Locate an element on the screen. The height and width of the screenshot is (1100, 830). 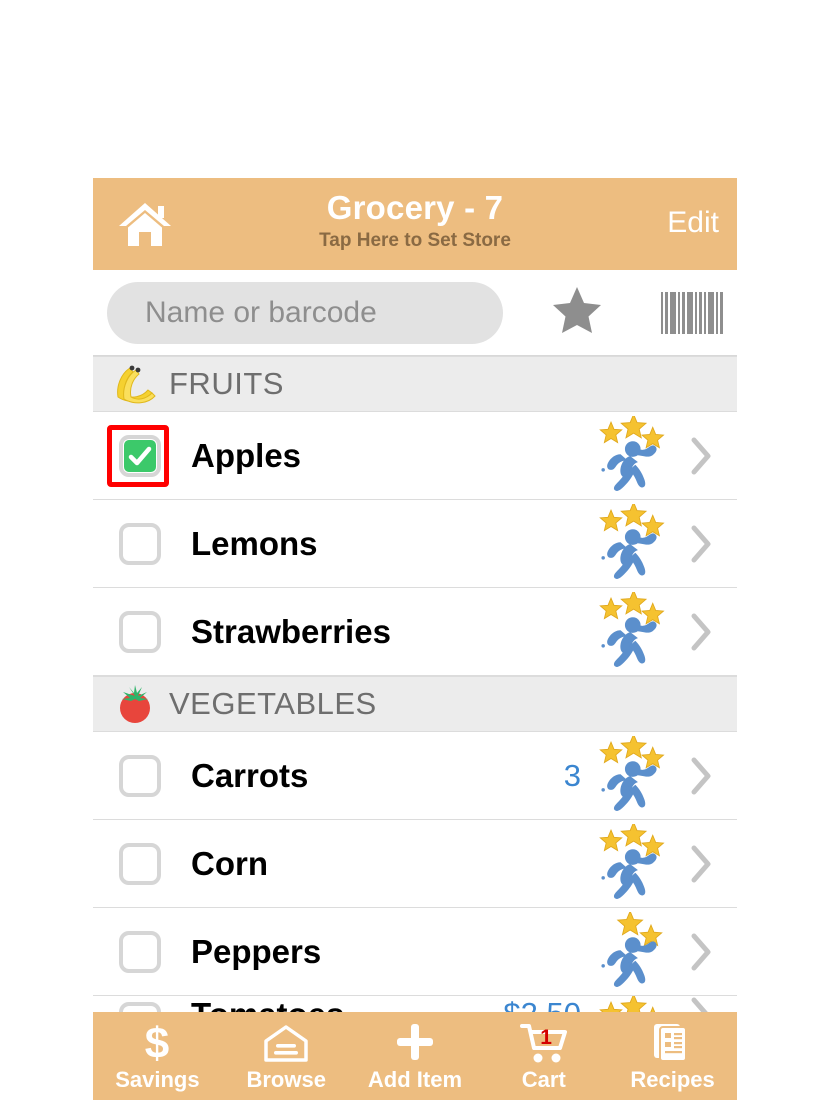
item-name: Peppers is located at coordinates (256, 951).